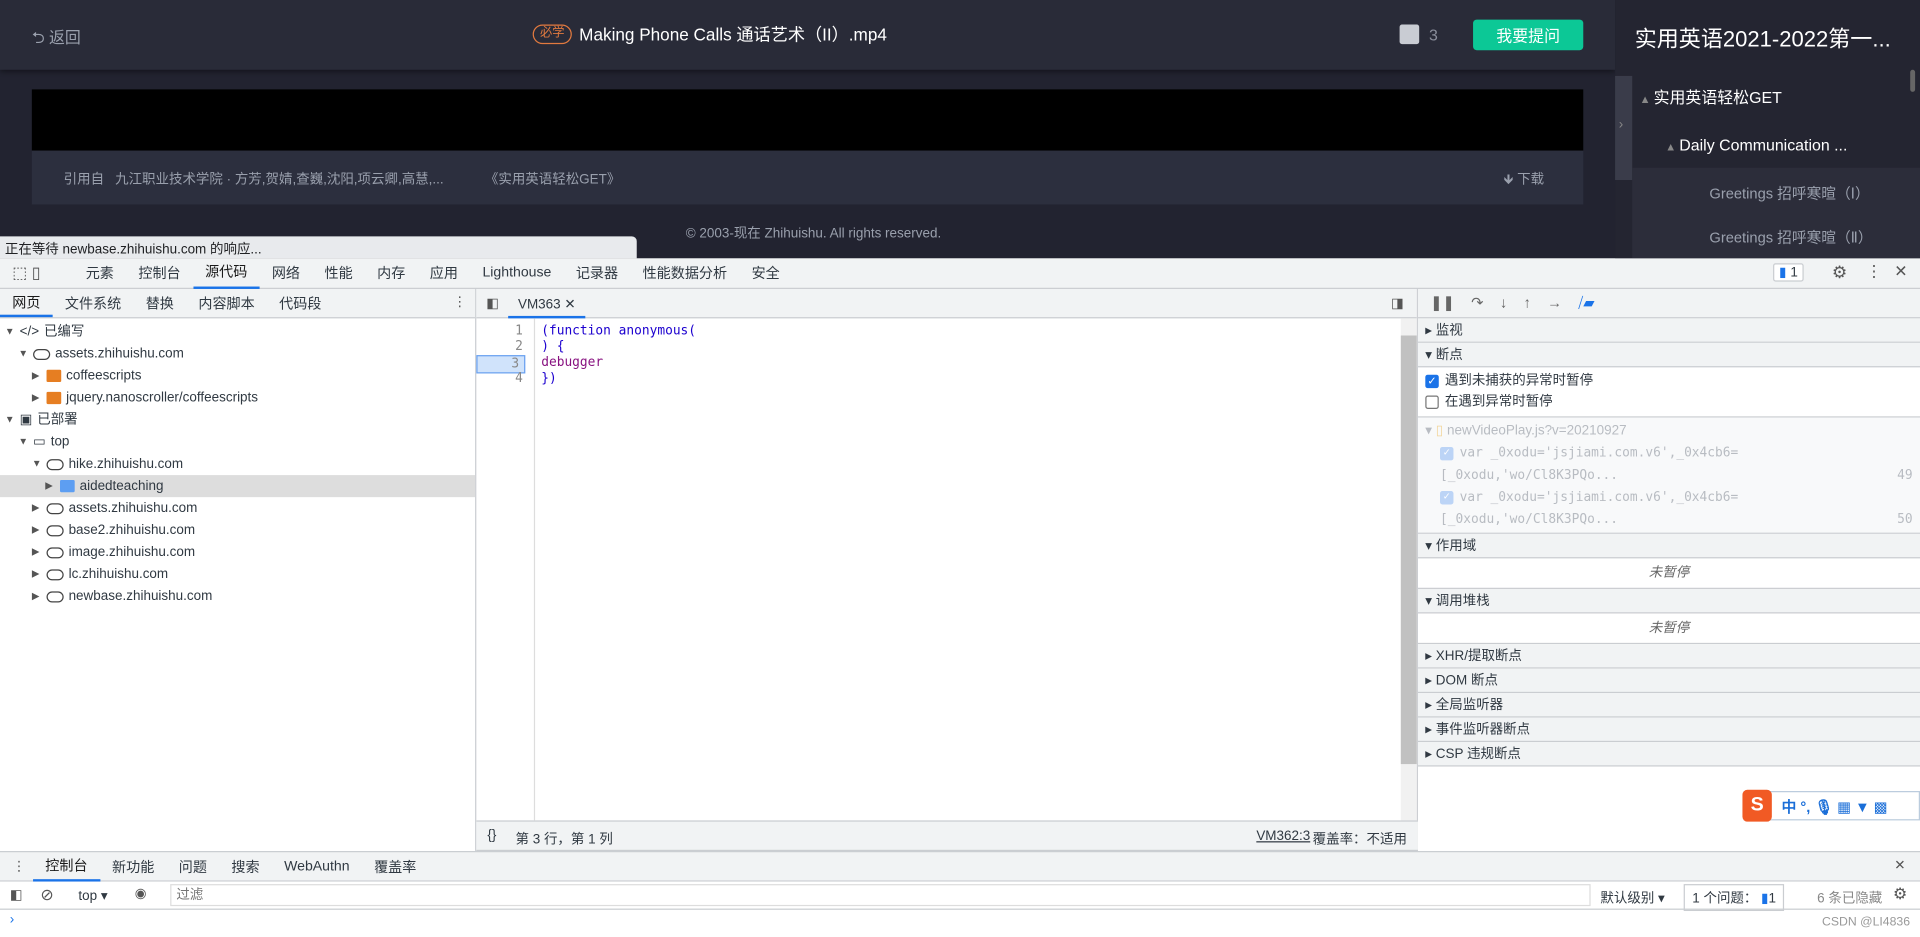  Describe the element at coordinates (16, 866) in the screenshot. I see `drawer-menu-icon: ⋮` at that location.